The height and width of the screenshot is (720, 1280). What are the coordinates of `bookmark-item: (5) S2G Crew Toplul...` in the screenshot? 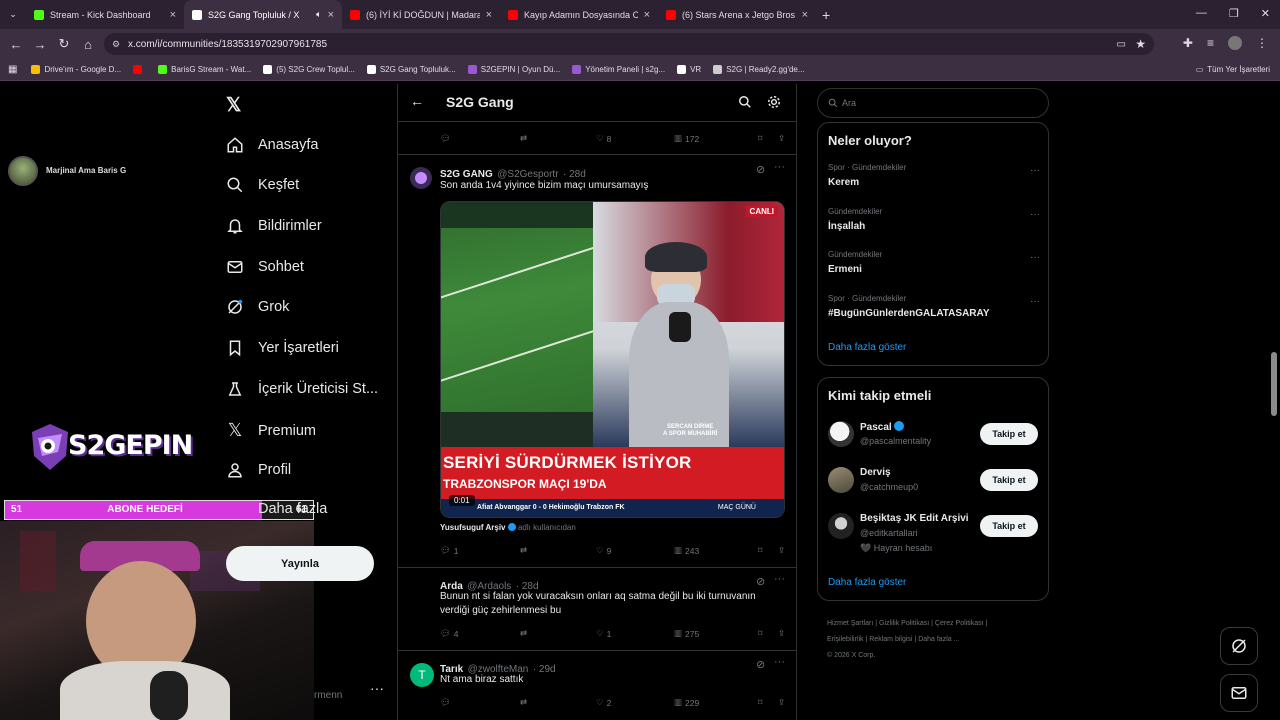 It's located at (309, 69).